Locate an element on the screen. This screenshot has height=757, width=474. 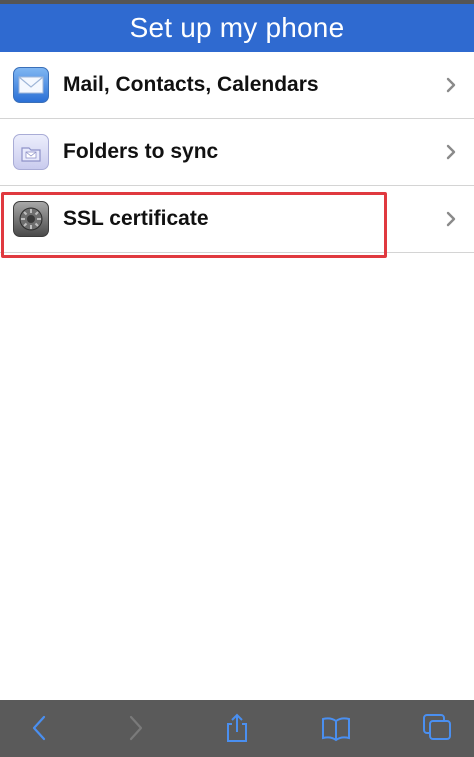
settings-gear-icon is located at coordinates (31, 219).